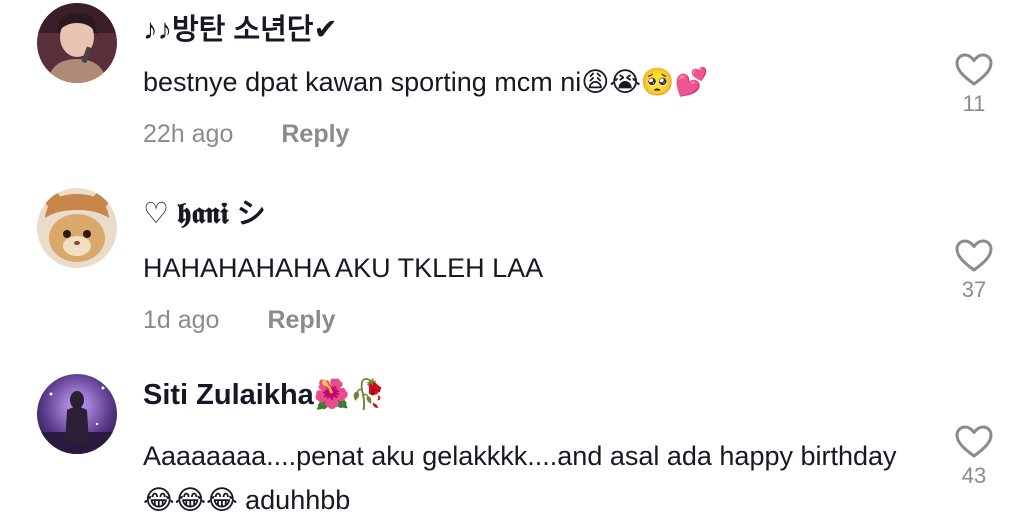 The height and width of the screenshot is (532, 1018). Describe the element at coordinates (974, 289) in the screenshot. I see `like-count: 37` at that location.